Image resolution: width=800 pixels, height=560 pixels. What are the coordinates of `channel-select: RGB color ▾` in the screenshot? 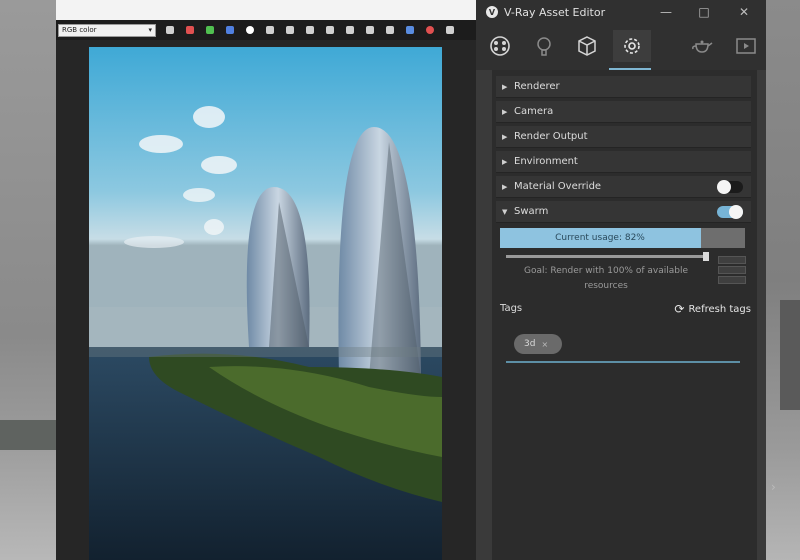 It's located at (107, 30).